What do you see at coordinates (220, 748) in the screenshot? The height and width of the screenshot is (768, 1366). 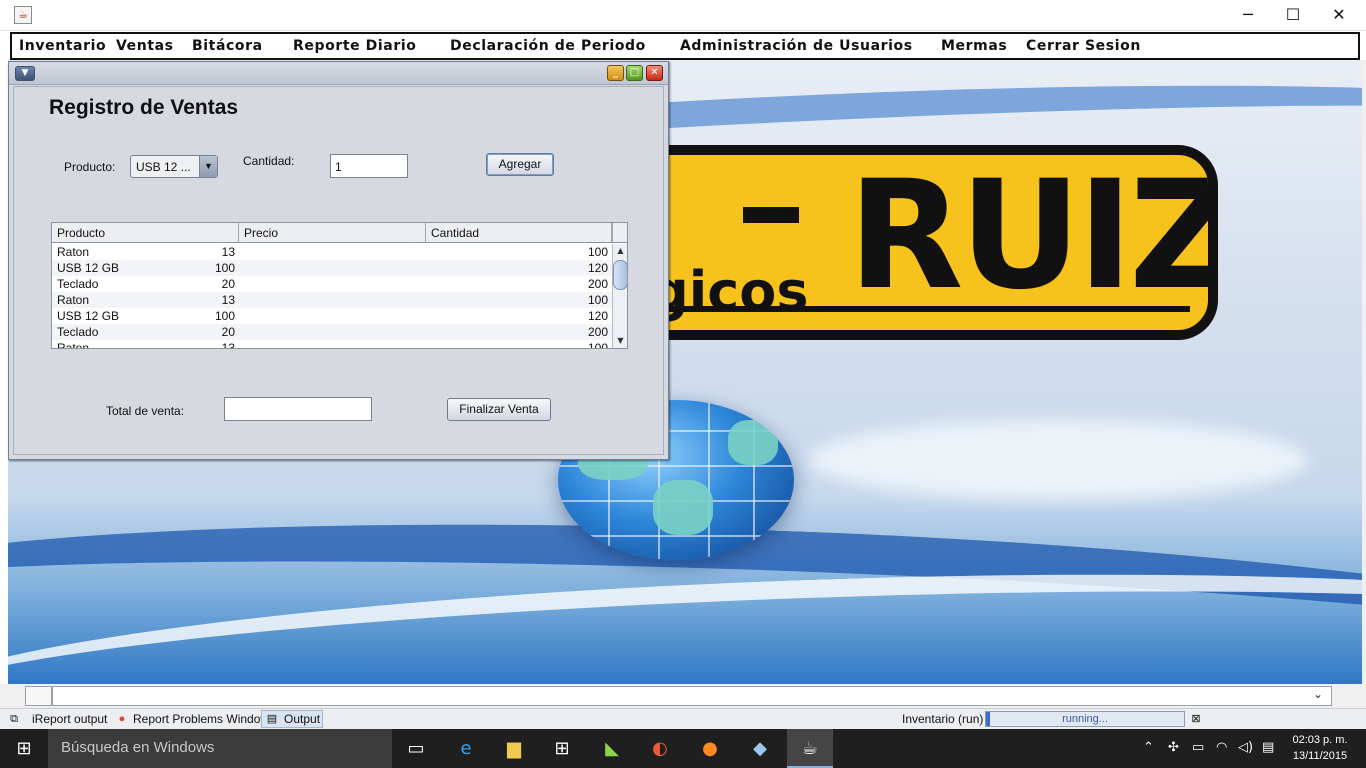 I see `taskbar-search-box: Búsqueda en Windows` at bounding box center [220, 748].